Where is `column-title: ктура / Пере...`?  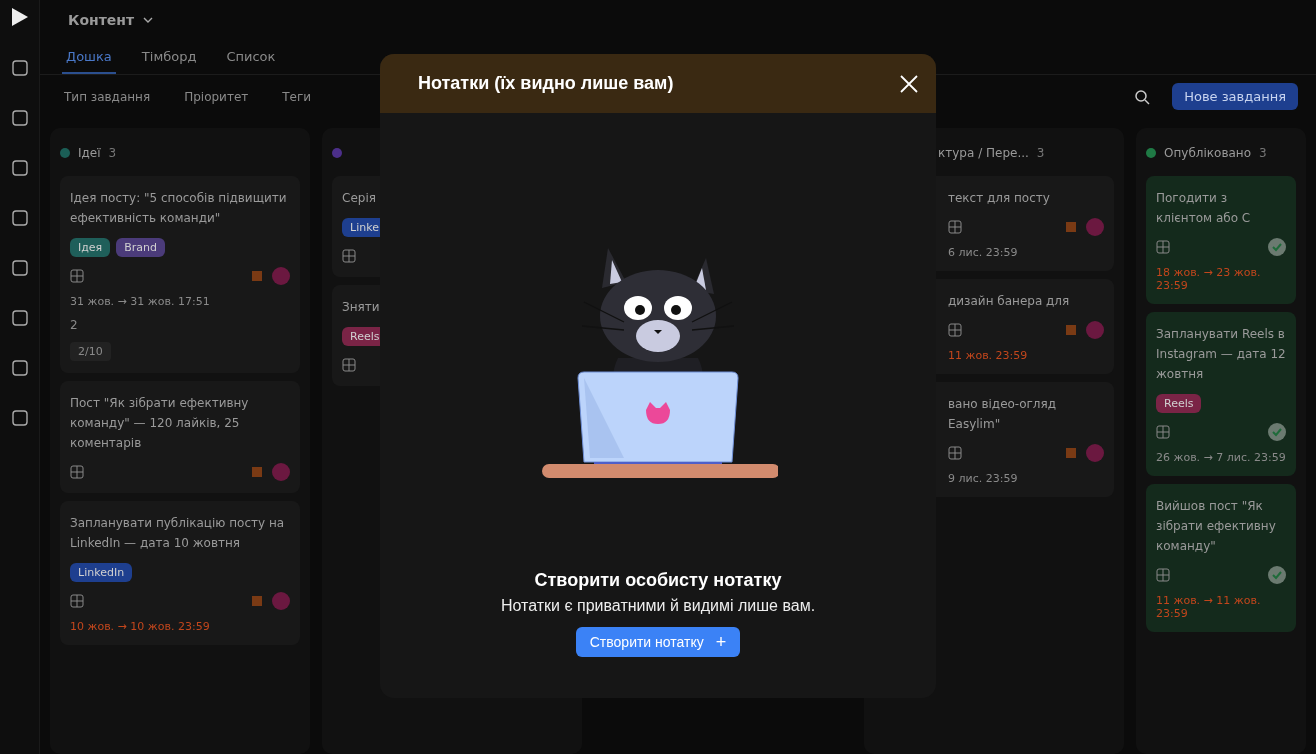
column-title: ктура / Пере... is located at coordinates (983, 153).